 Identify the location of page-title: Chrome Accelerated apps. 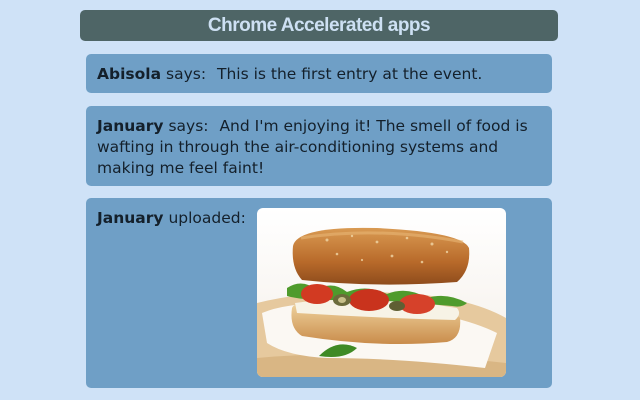
(319, 25).